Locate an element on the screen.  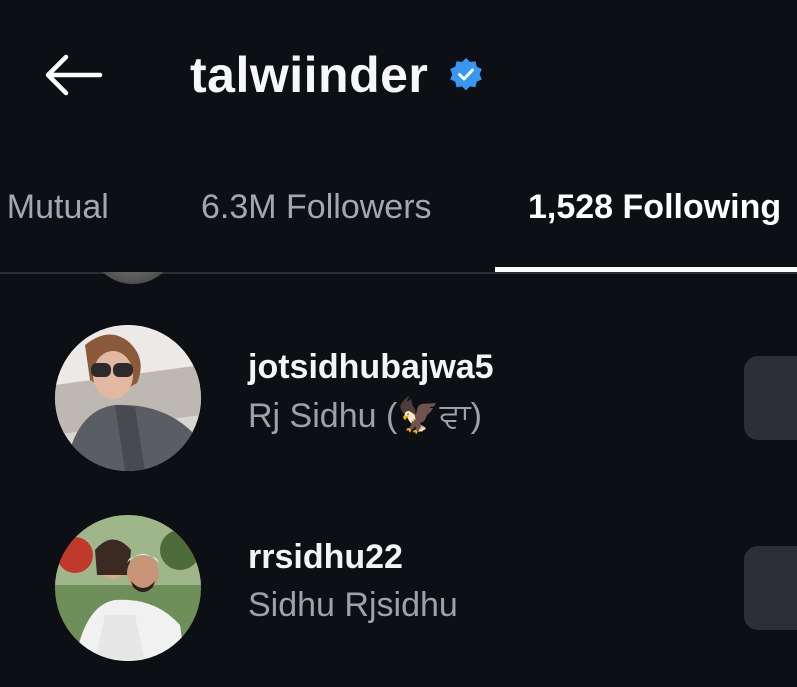
full-name: Rj Sidhu (🦅ਵਾ) is located at coordinates (365, 416).